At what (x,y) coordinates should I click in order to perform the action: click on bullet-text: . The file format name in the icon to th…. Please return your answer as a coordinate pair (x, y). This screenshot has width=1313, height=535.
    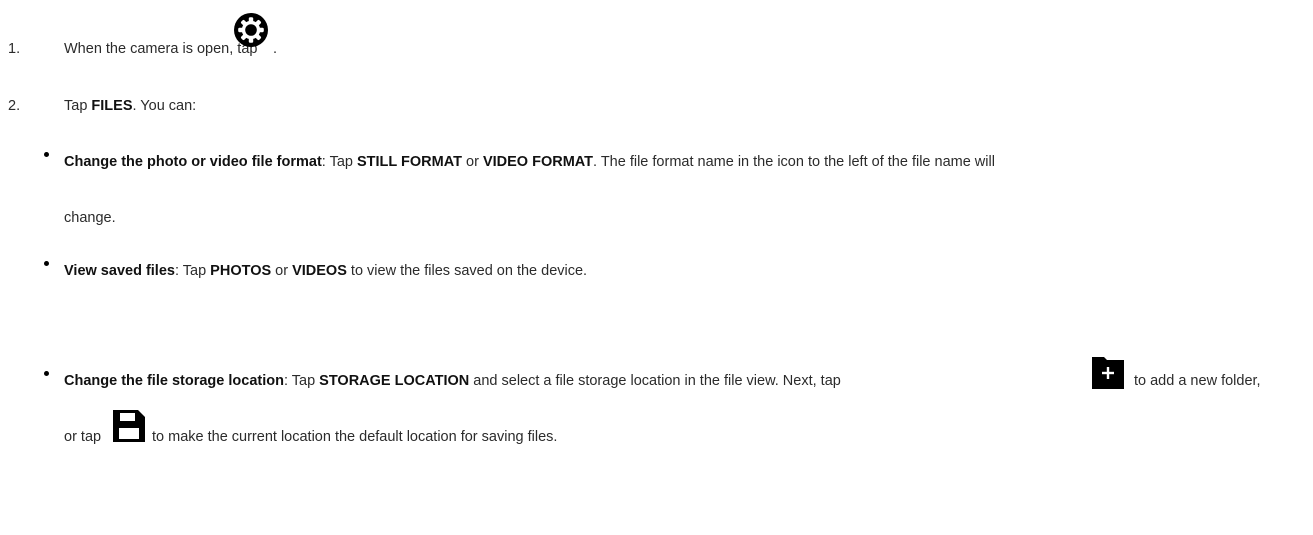
    Looking at the image, I should click on (794, 162).